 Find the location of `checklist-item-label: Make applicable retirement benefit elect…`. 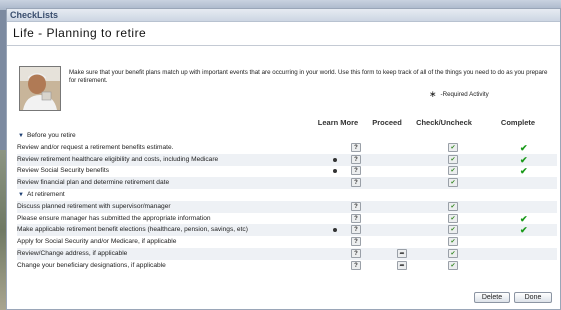

checklist-item-label: Make applicable retirement benefit elect… is located at coordinates (132, 230).